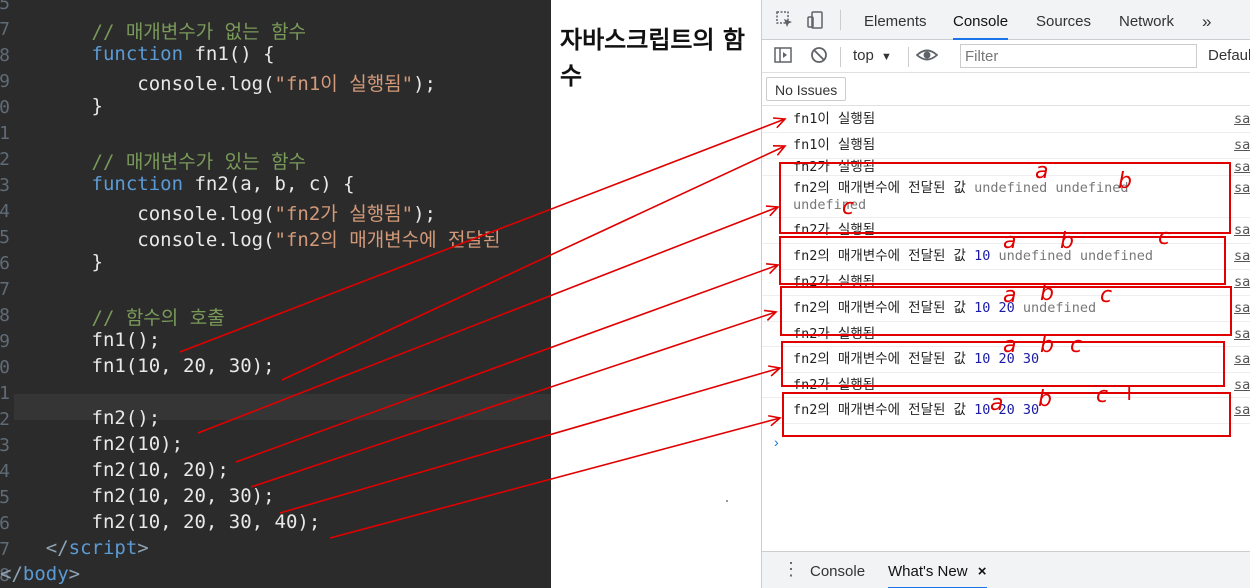  What do you see at coordinates (5, 289) in the screenshot?
I see `line-number: 7` at bounding box center [5, 289].